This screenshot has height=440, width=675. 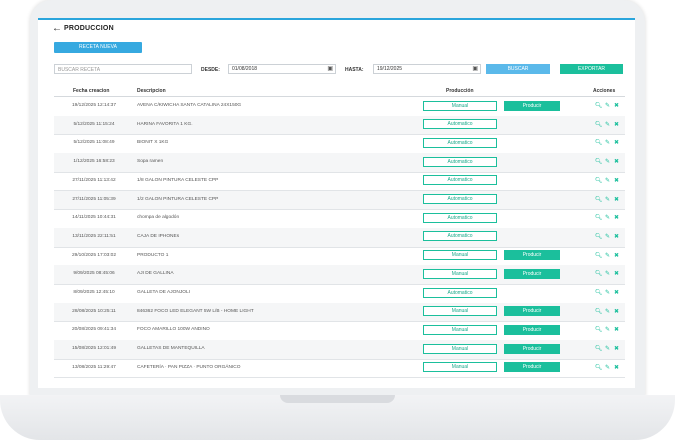 What do you see at coordinates (94, 218) in the screenshot?
I see `row-date: 14/11/2025 10:44:31` at bounding box center [94, 218].